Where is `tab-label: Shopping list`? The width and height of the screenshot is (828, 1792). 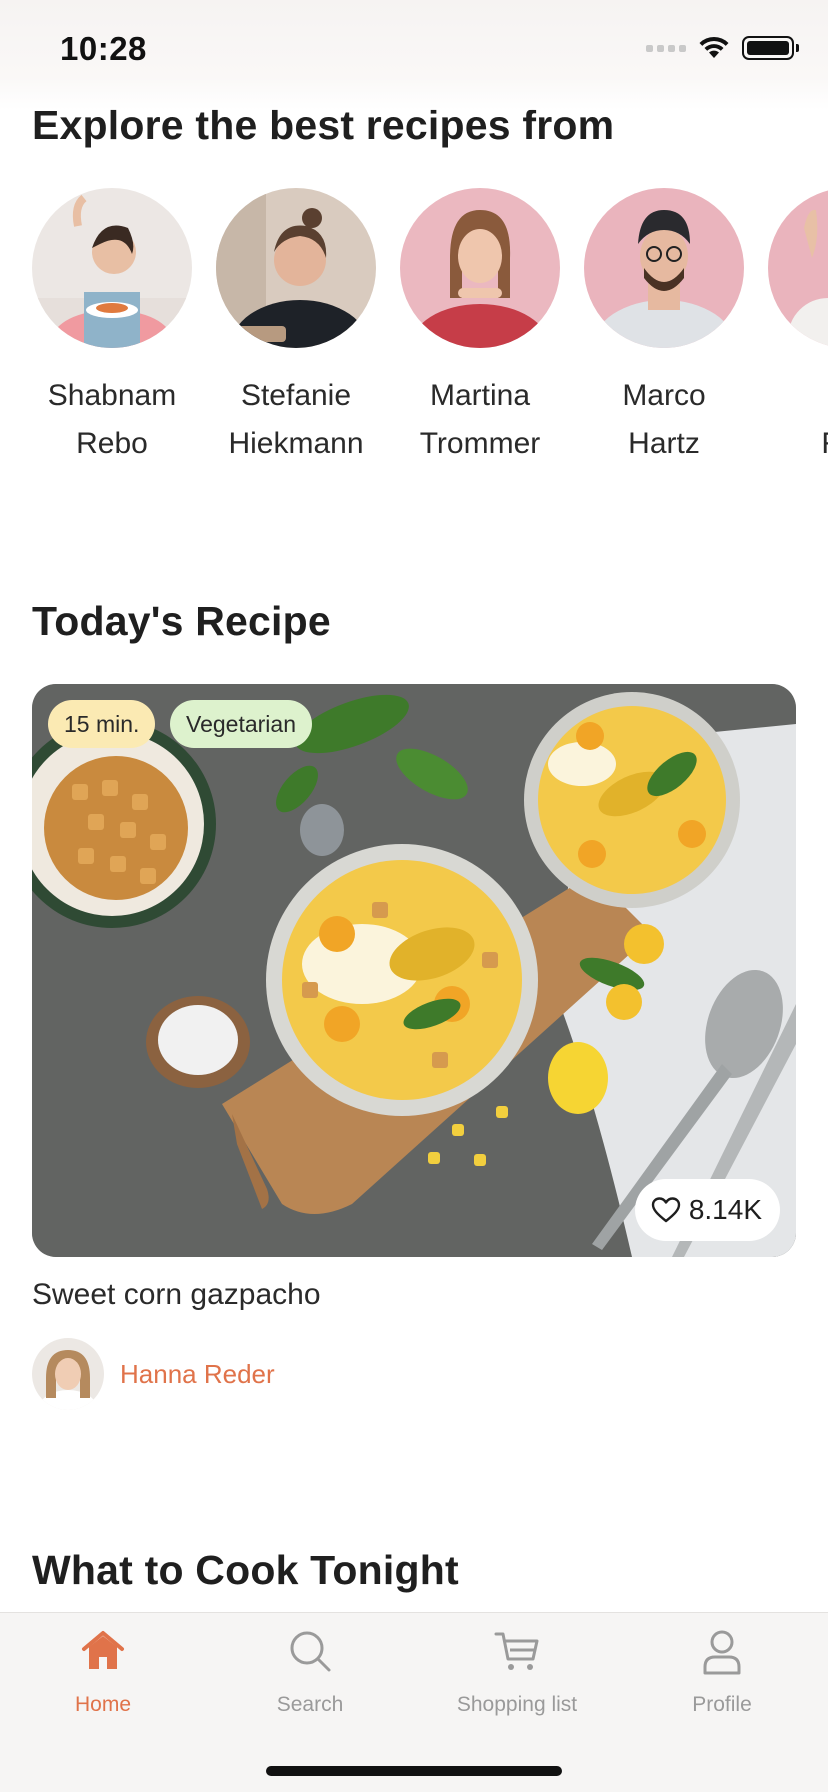 tab-label: Shopping list is located at coordinates (517, 1704).